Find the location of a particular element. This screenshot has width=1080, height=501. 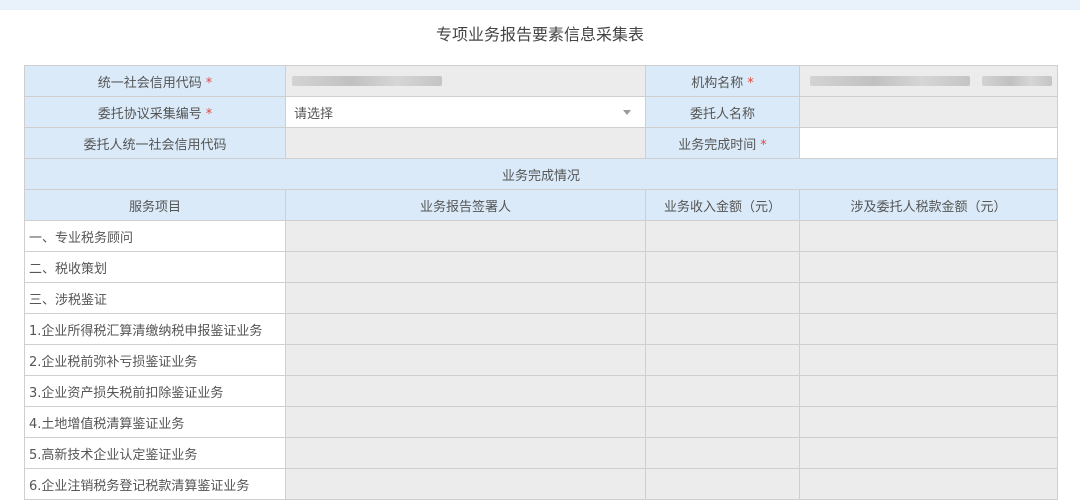

col-header-tax: 涉及委托人税款金额（元） is located at coordinates (928, 205).